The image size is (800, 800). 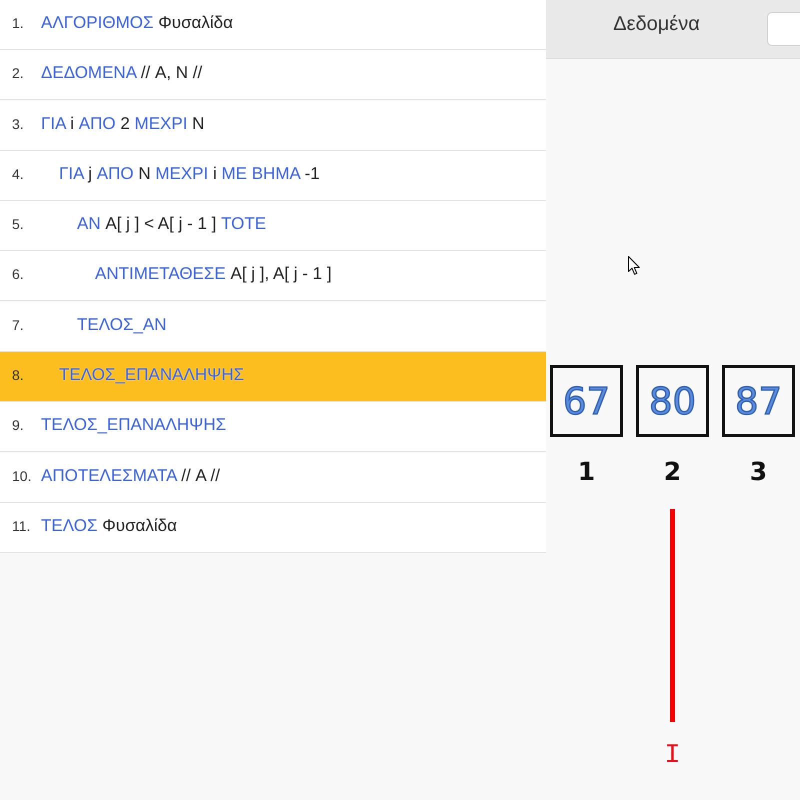 I want to click on code-line: ΑΠΟΤΕΛΕΣΜΑΤΑ // A //, so click(x=130, y=476).